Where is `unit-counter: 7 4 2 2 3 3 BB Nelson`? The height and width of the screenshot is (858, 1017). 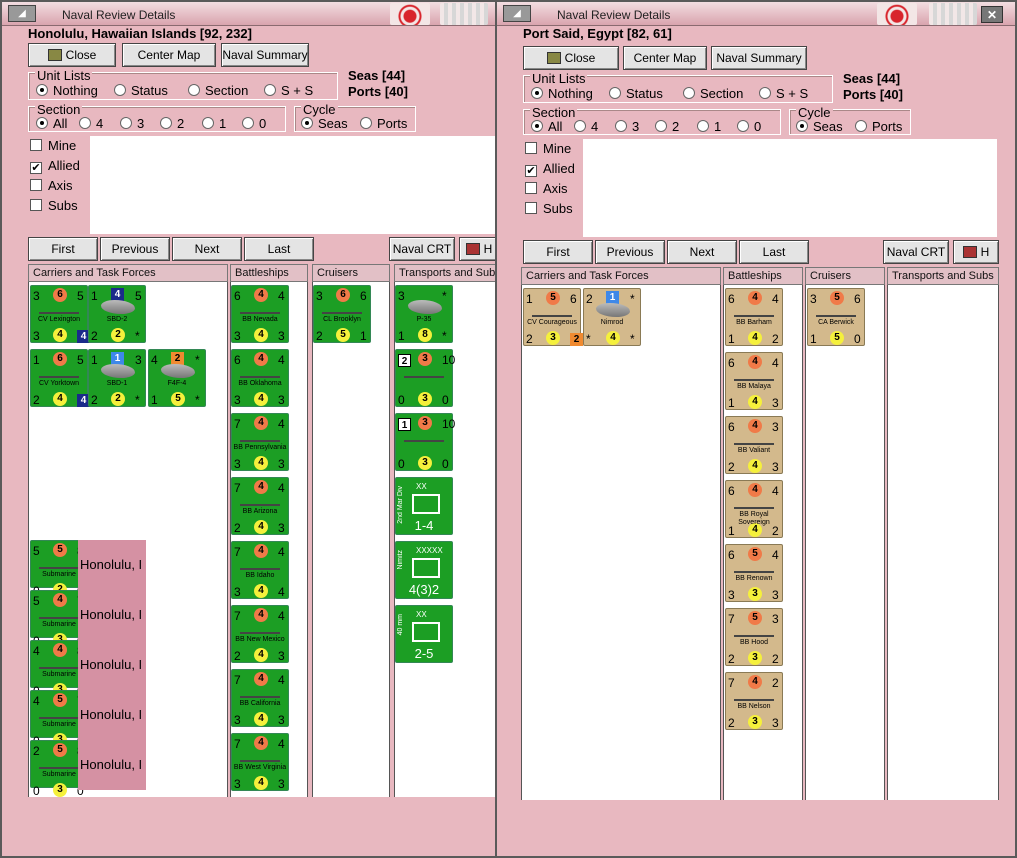
unit-counter: 7 4 2 2 3 3 BB Nelson is located at coordinates (754, 701).